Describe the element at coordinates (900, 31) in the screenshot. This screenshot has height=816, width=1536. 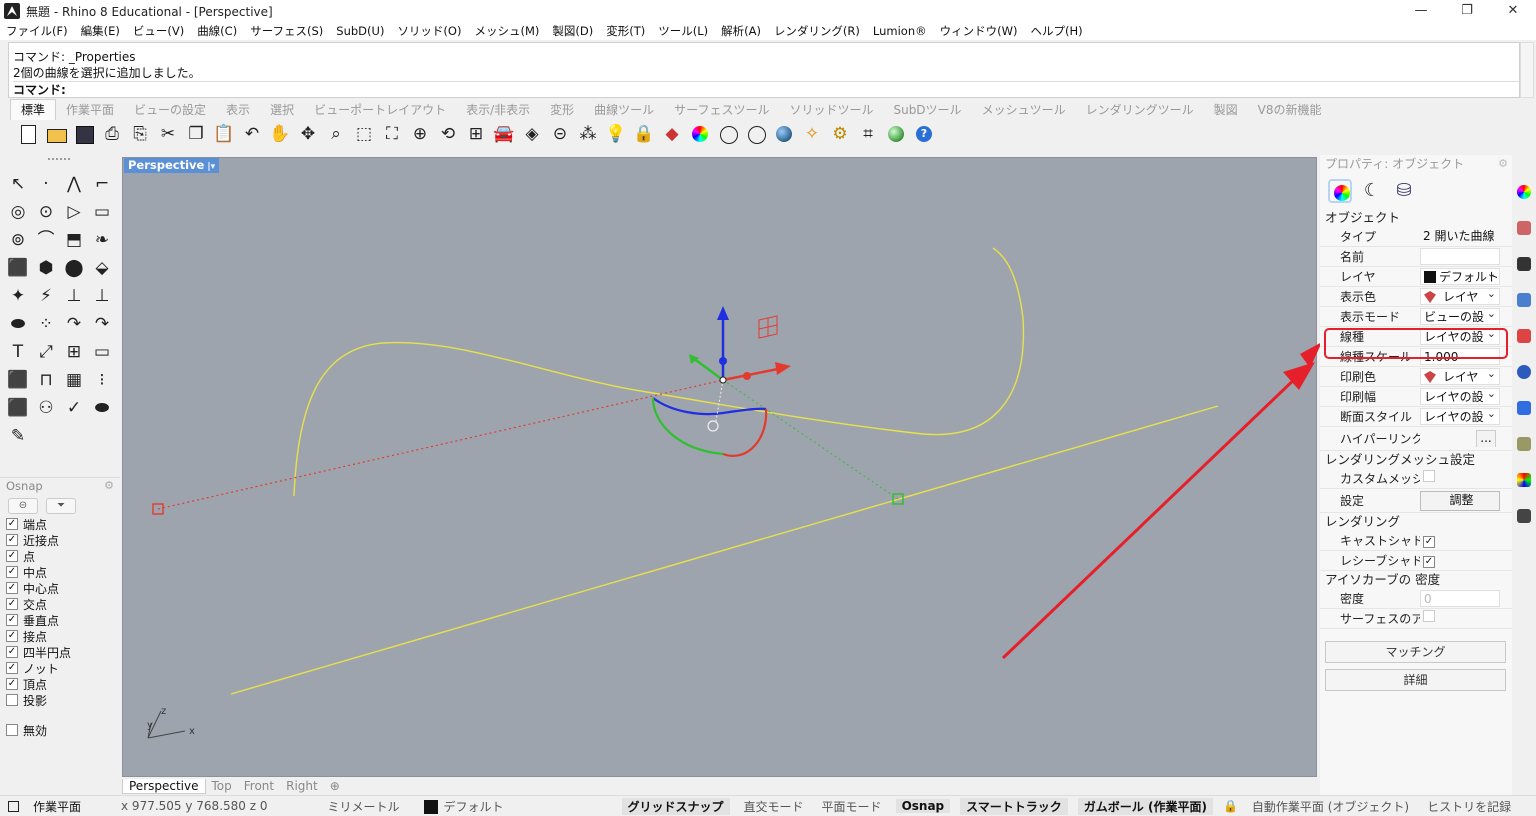
I see `menu-lumion: Lumion®` at that location.